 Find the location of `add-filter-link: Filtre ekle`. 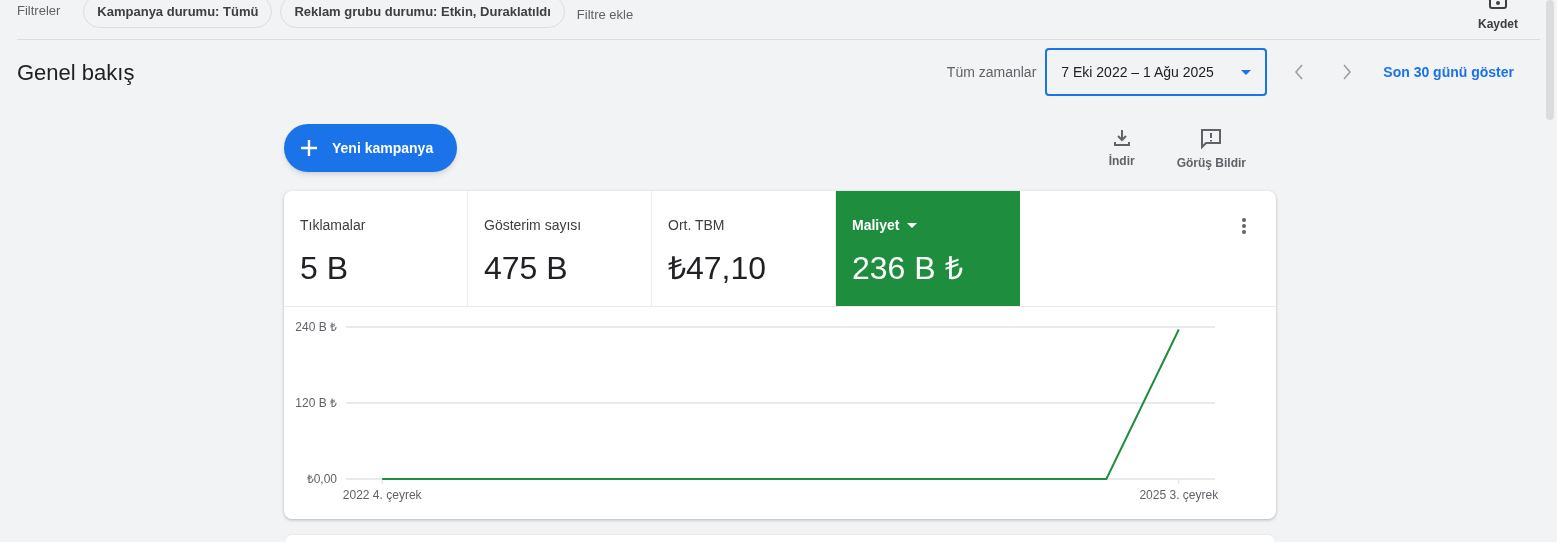

add-filter-link: Filtre ekle is located at coordinates (605, 15).